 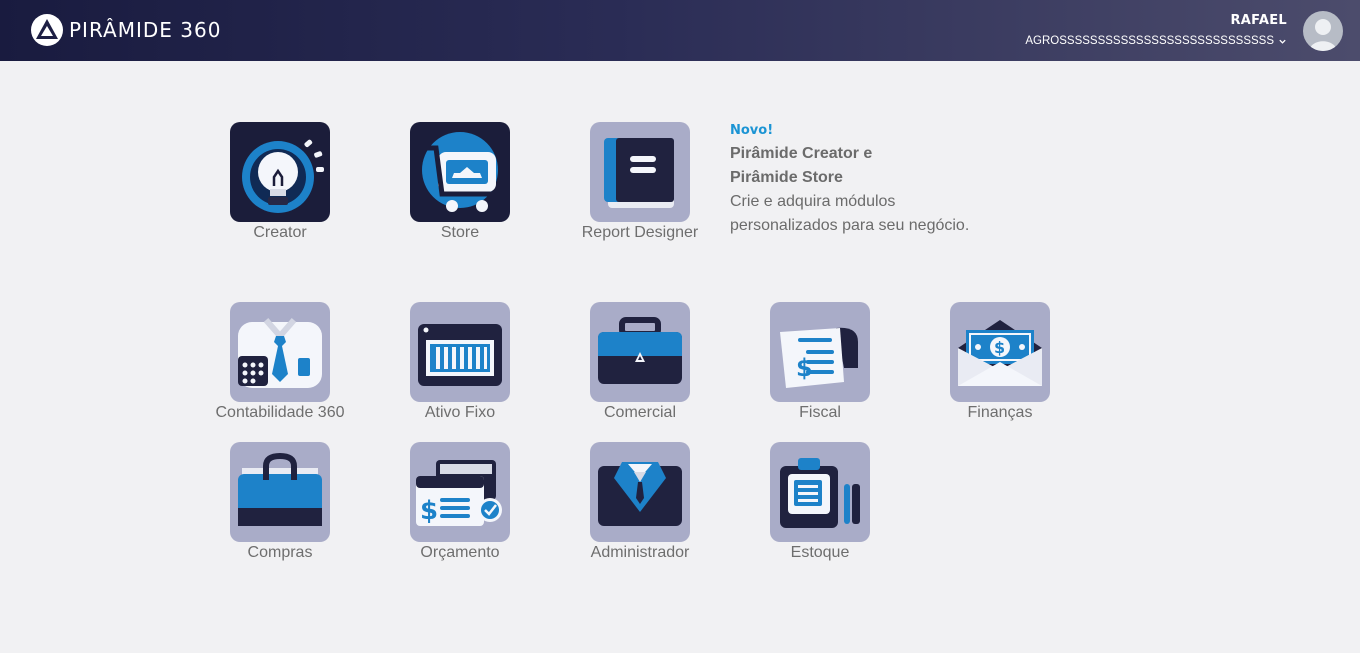 I want to click on module-label: Comercial, so click(x=639, y=412).